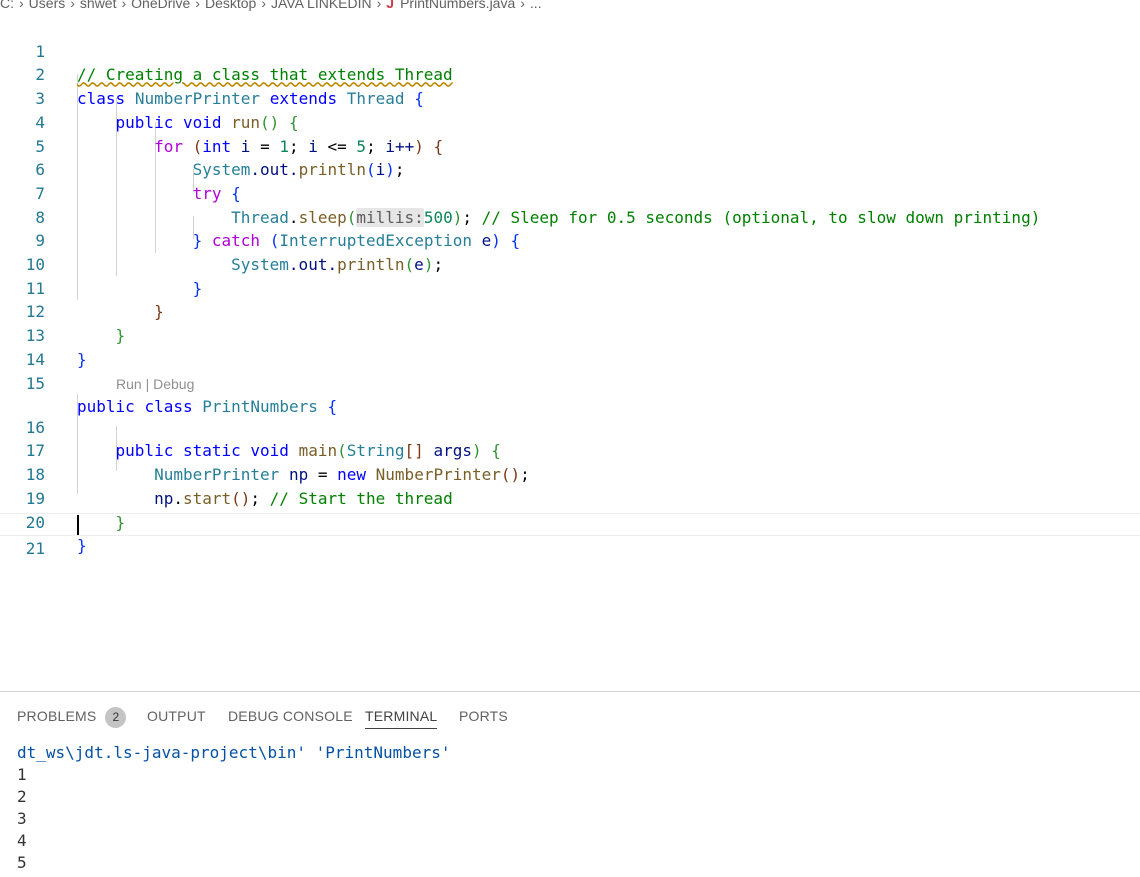 Image resolution: width=1140 pixels, height=877 pixels. Describe the element at coordinates (570, 311) in the screenshot. I see `code-line: 12 }` at that location.